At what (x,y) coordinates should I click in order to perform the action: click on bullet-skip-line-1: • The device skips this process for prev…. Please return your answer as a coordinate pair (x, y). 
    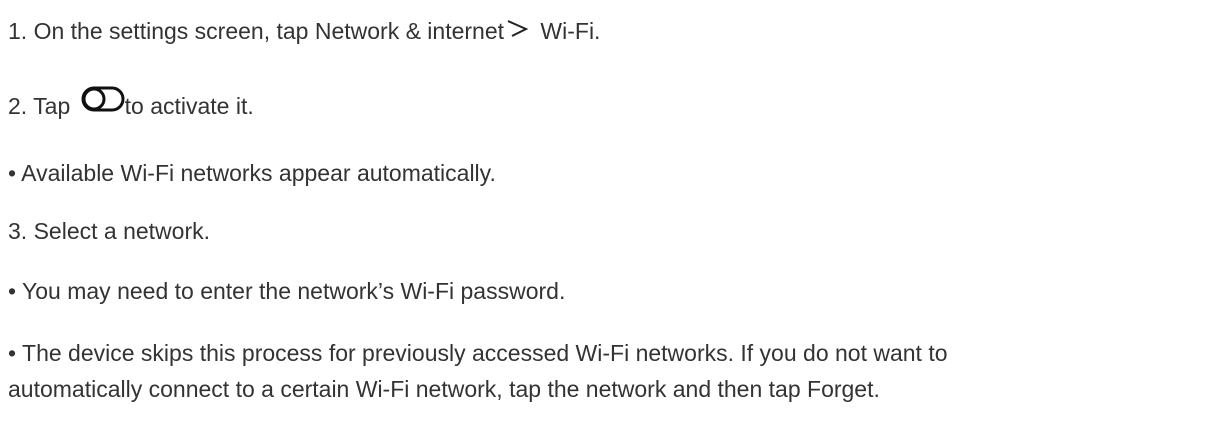
    Looking at the image, I should click on (478, 353).